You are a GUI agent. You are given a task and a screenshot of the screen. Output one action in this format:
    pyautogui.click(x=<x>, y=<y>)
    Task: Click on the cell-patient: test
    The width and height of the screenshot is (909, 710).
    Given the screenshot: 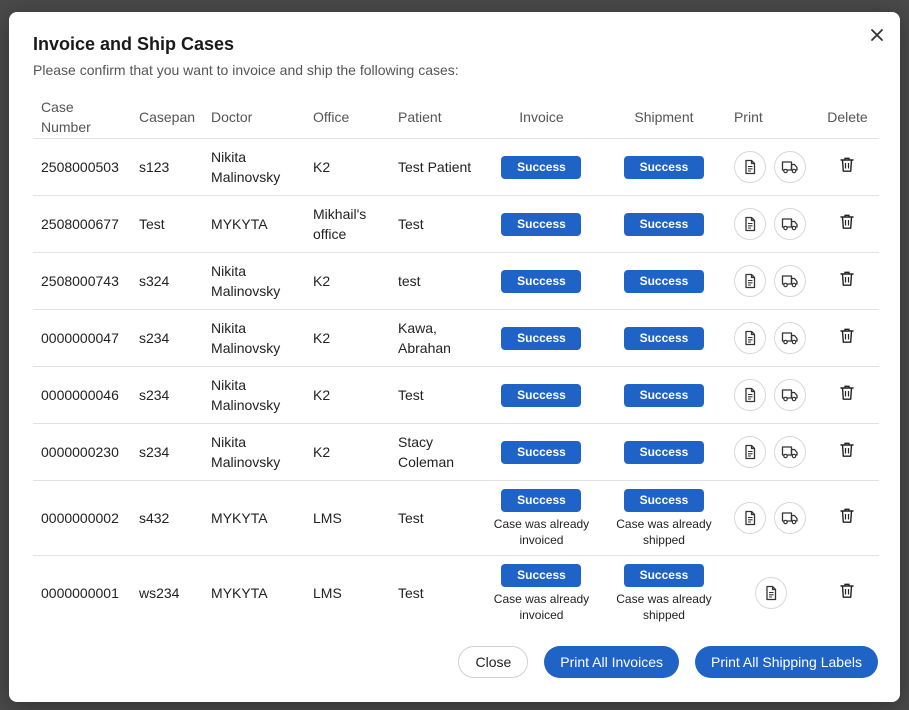 What is the action you would take?
    pyautogui.click(x=435, y=281)
    